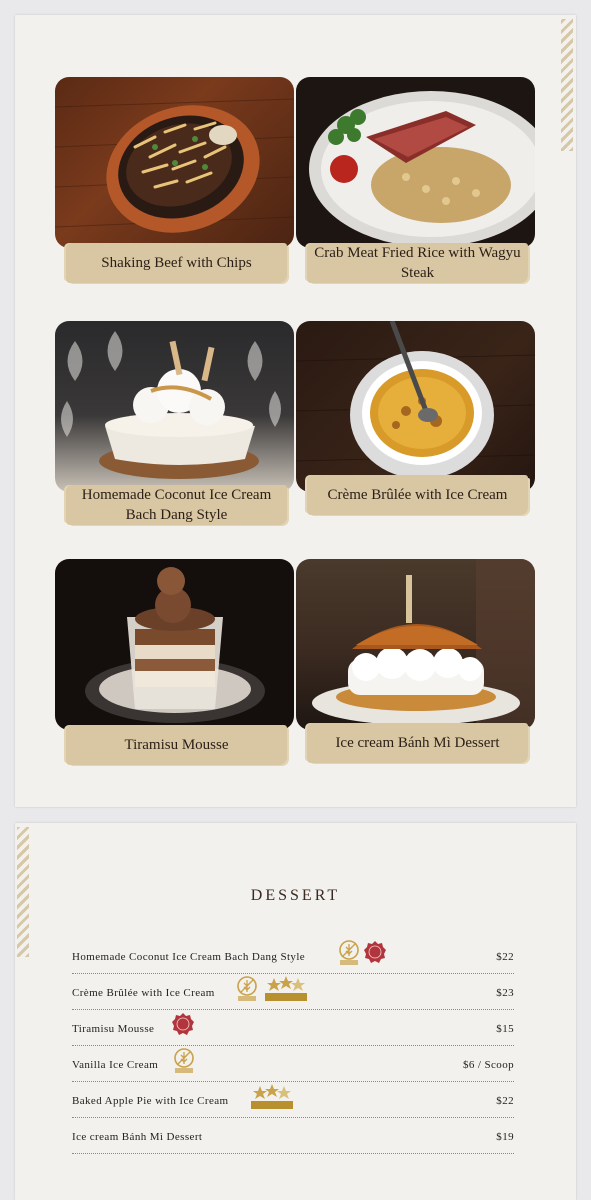  Describe the element at coordinates (488, 1065) in the screenshot. I see `menu-item-price: $6 / Scoop` at that location.